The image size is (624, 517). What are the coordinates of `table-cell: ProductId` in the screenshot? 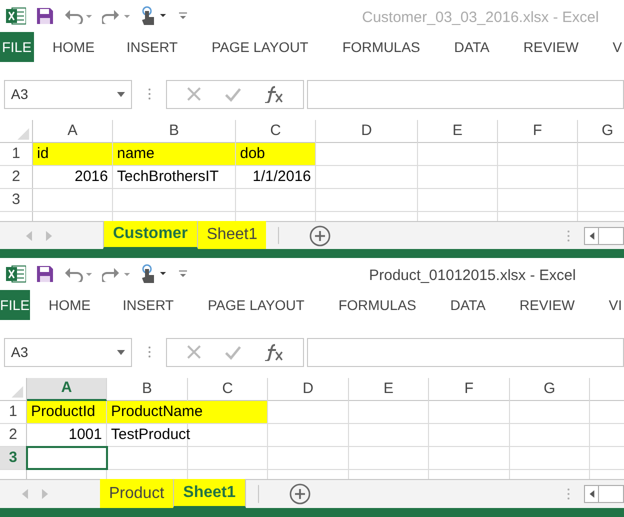 It's located at (67, 412).